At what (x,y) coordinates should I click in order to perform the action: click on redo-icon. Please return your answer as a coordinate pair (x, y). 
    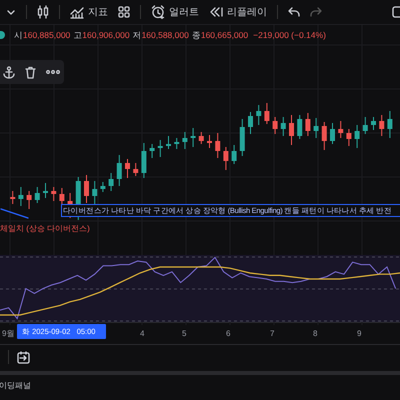
    Looking at the image, I should click on (316, 12).